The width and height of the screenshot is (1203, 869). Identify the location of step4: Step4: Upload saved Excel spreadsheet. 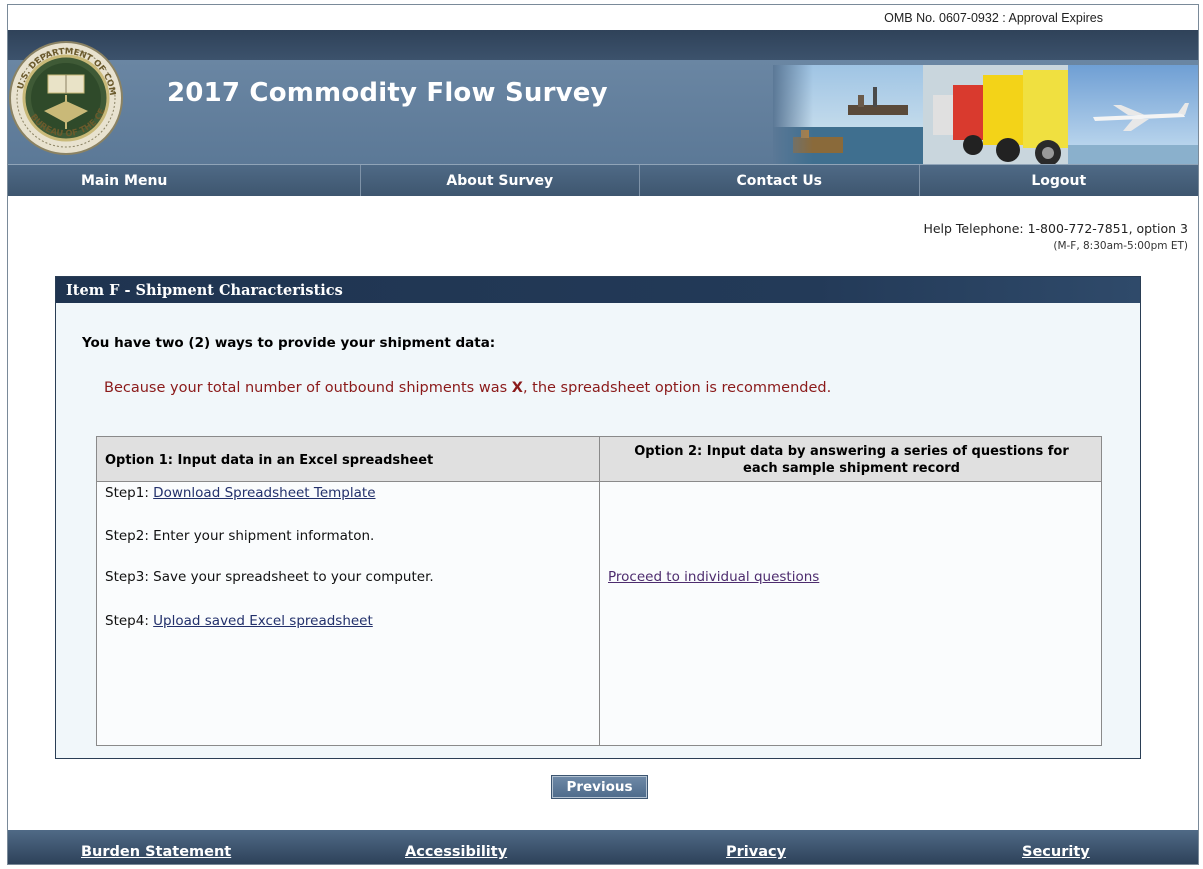
(239, 621).